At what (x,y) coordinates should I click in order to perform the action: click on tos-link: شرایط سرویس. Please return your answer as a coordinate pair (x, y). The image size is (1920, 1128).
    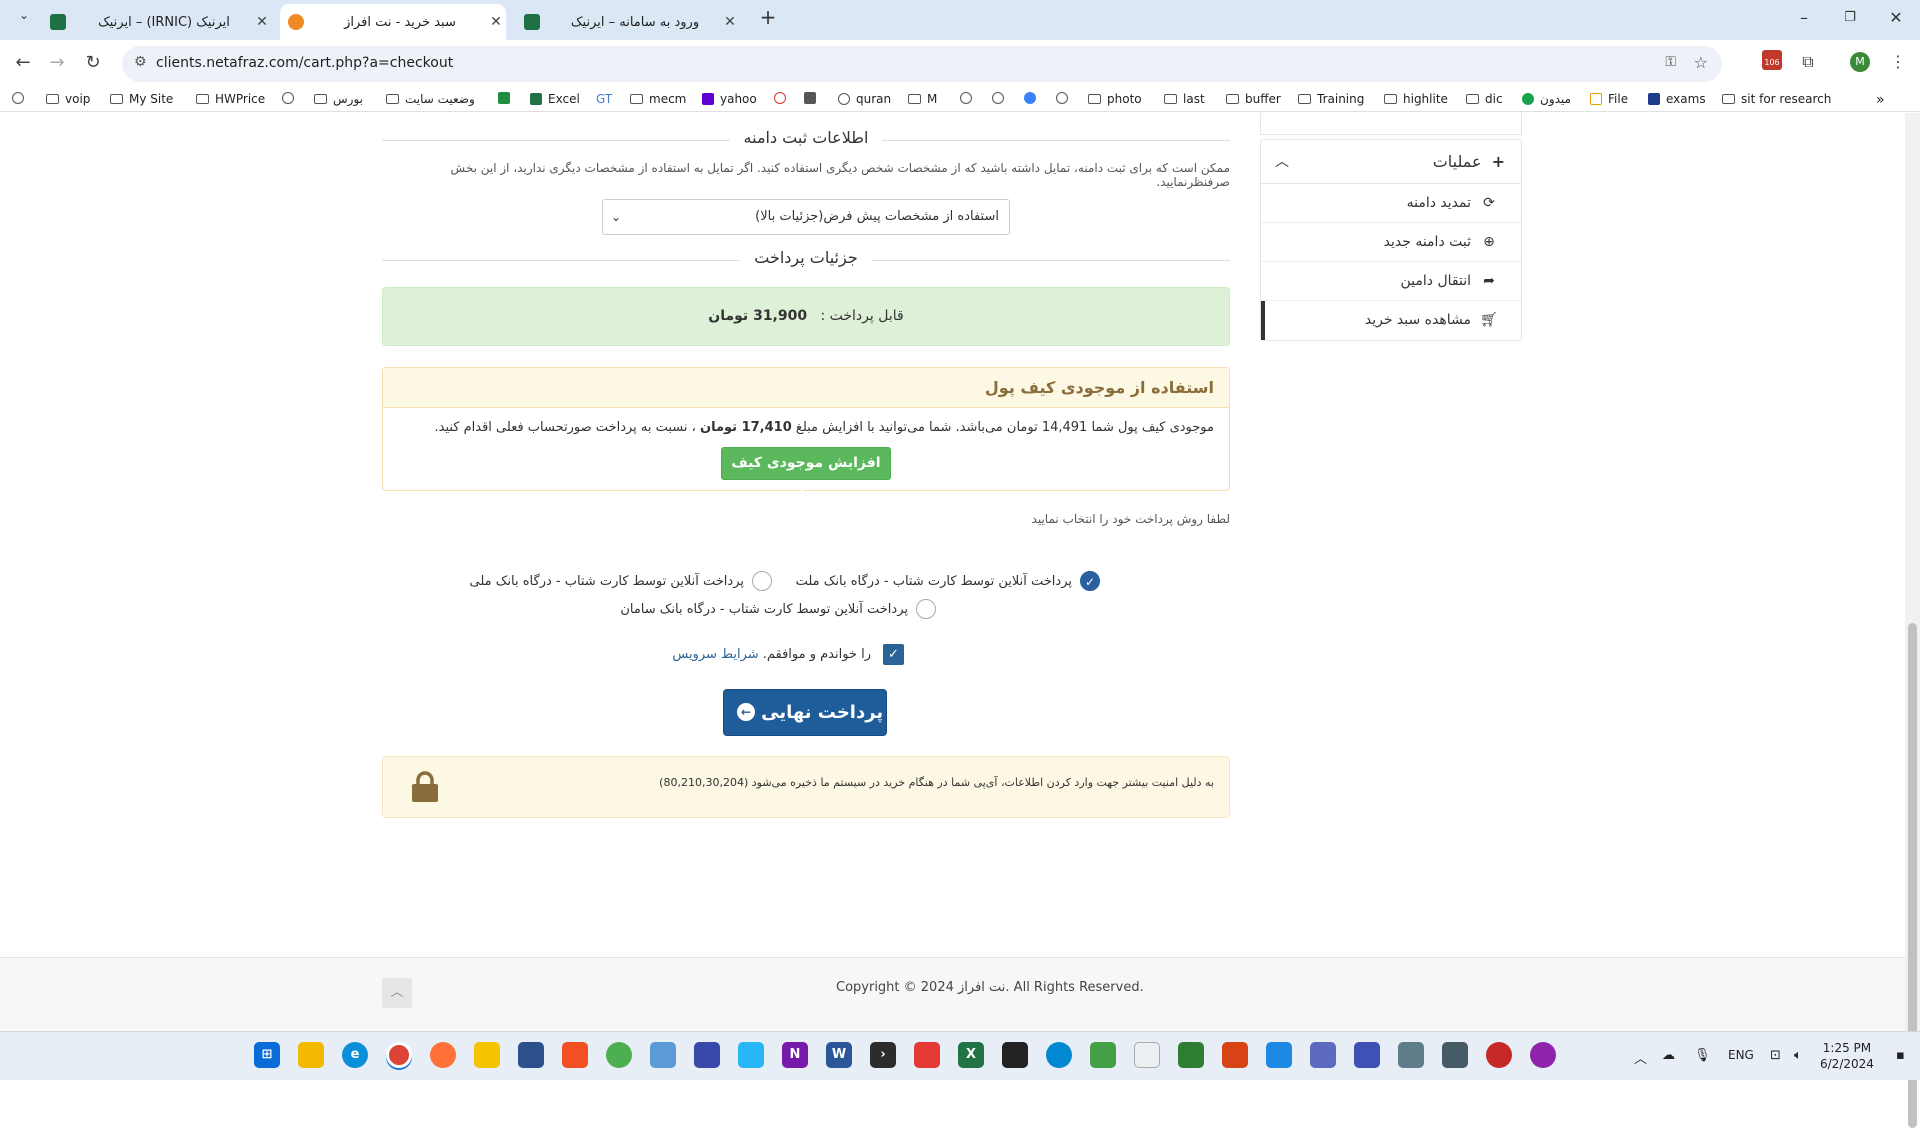
    Looking at the image, I should click on (715, 654).